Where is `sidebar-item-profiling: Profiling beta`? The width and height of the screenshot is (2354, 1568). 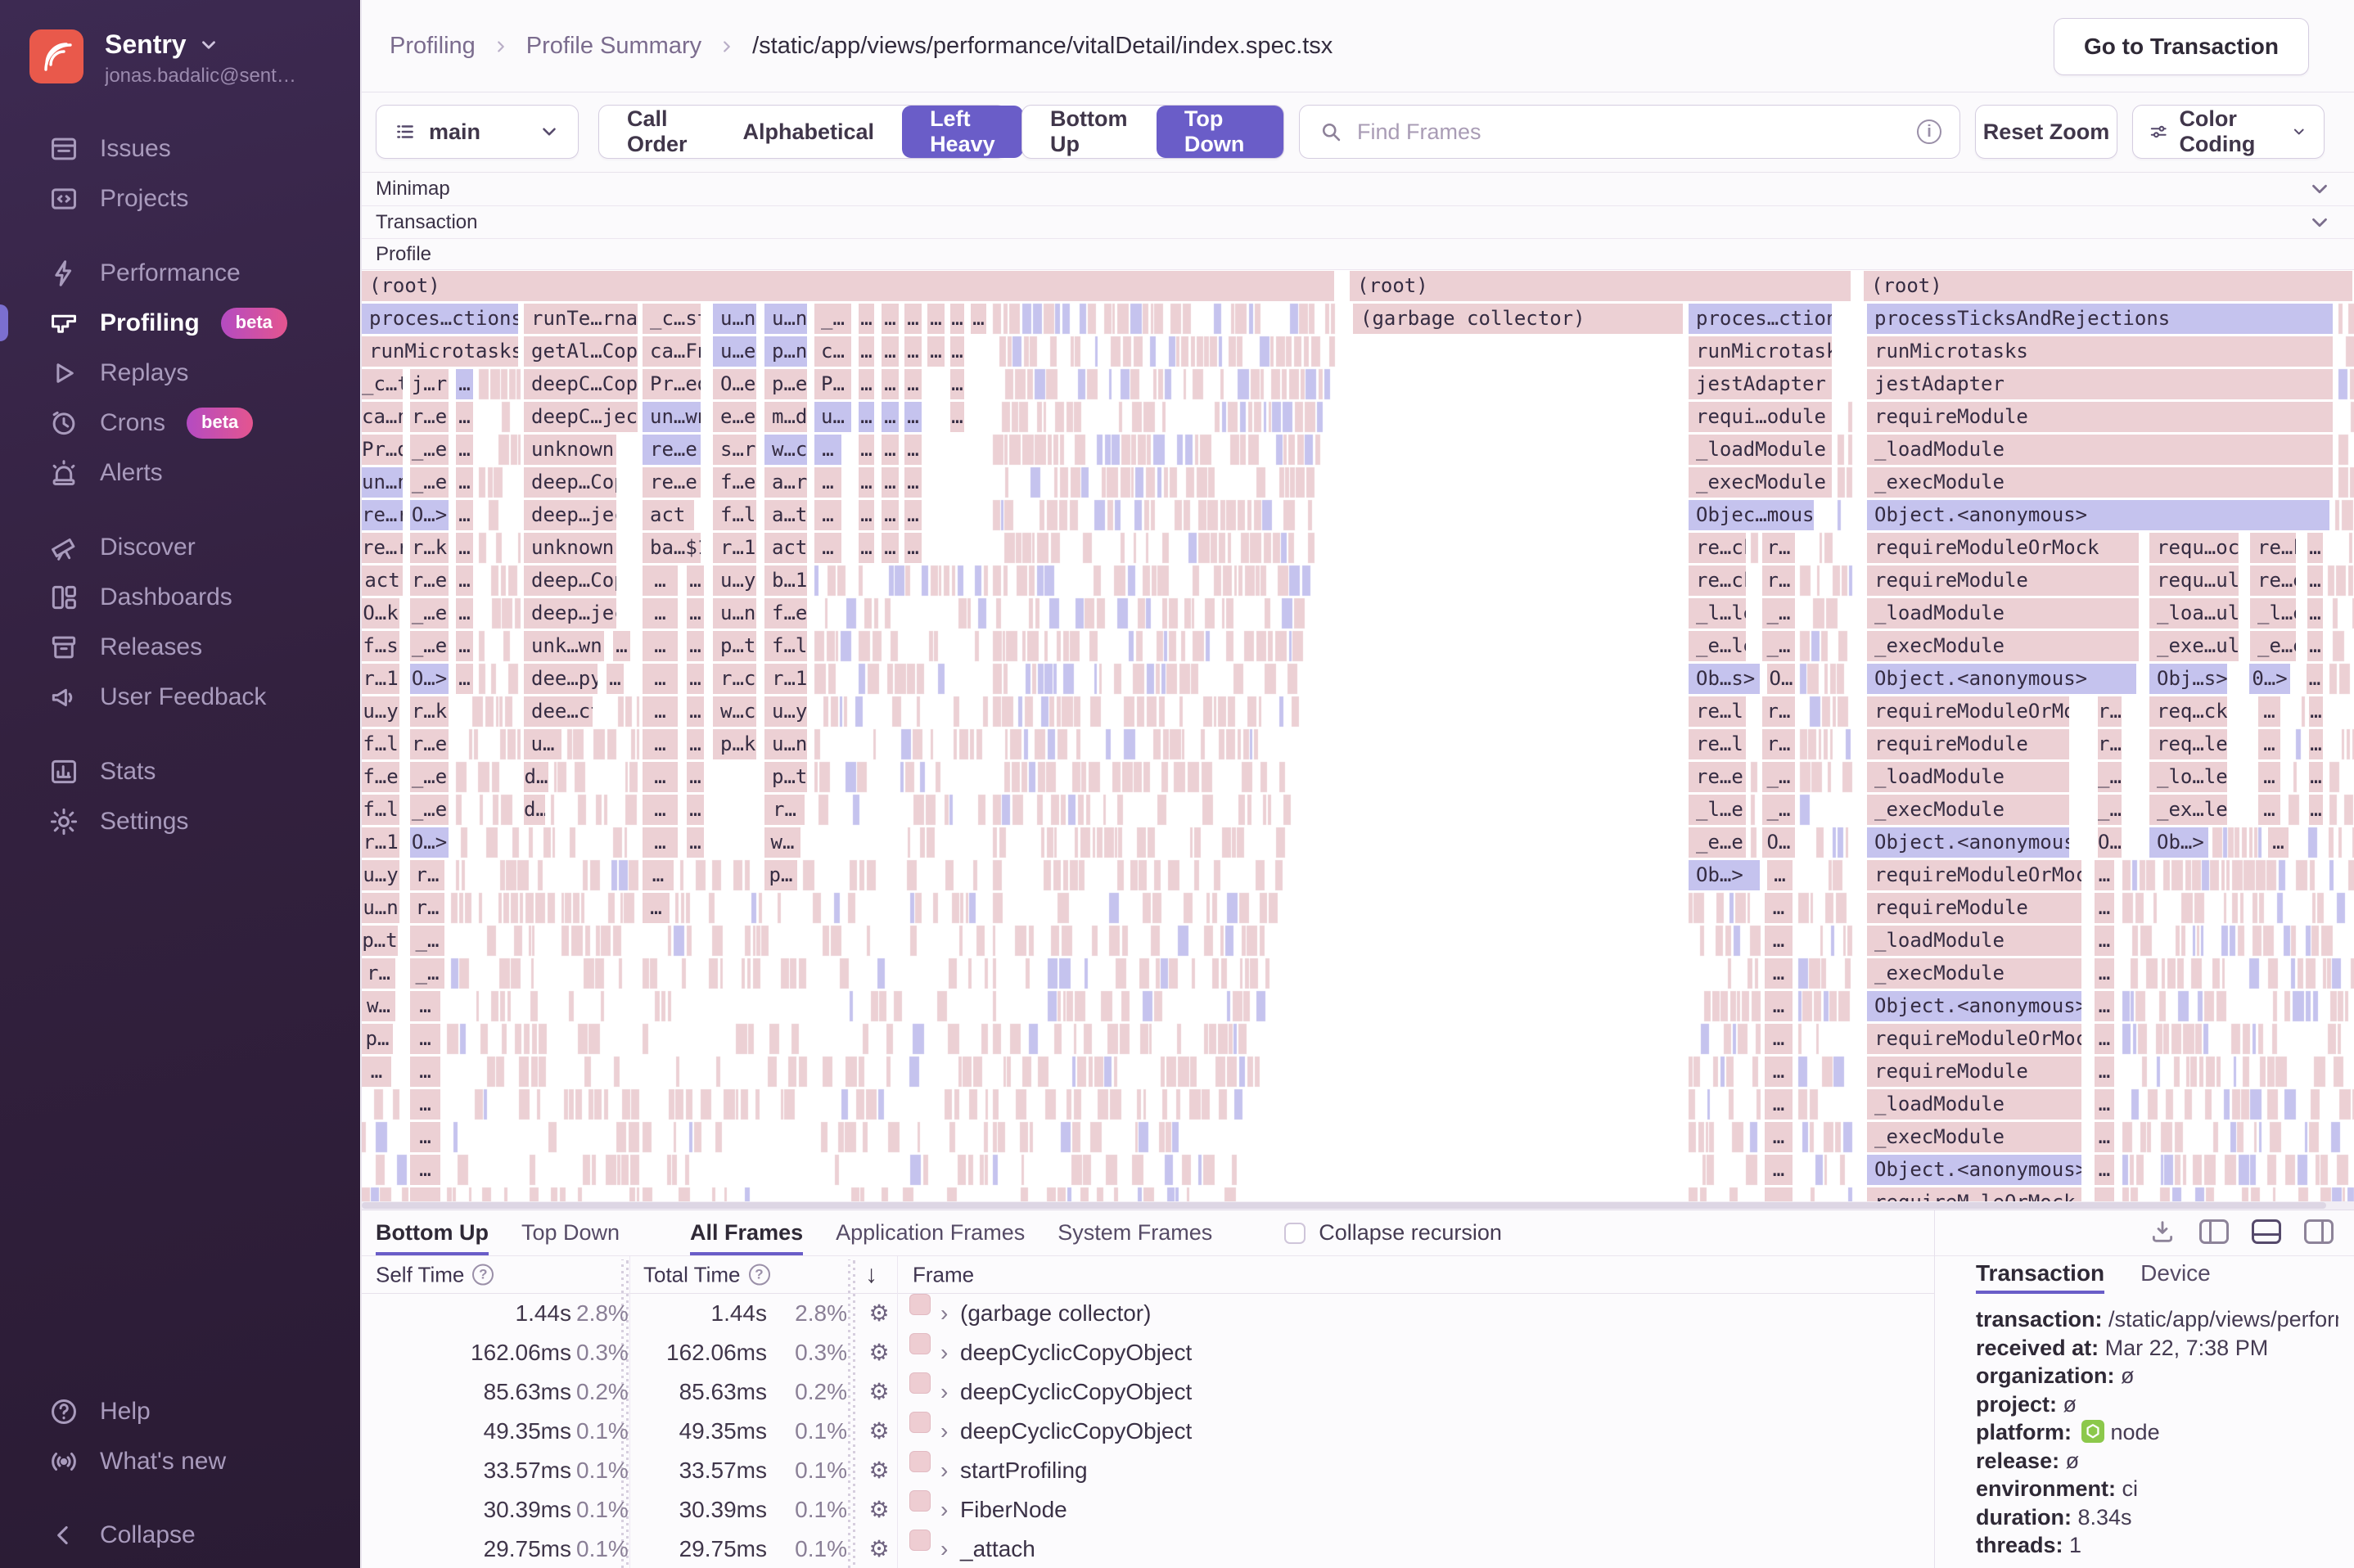
sidebar-item-profiling: Profiling beta is located at coordinates (180, 323).